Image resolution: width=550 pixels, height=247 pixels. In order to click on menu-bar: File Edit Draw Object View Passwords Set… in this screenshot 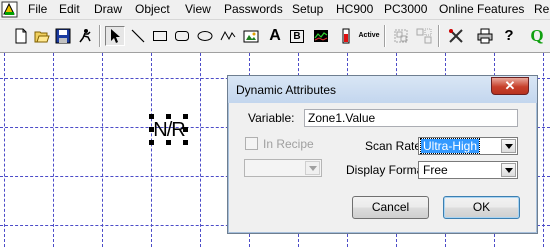, I will do `click(275, 10)`.